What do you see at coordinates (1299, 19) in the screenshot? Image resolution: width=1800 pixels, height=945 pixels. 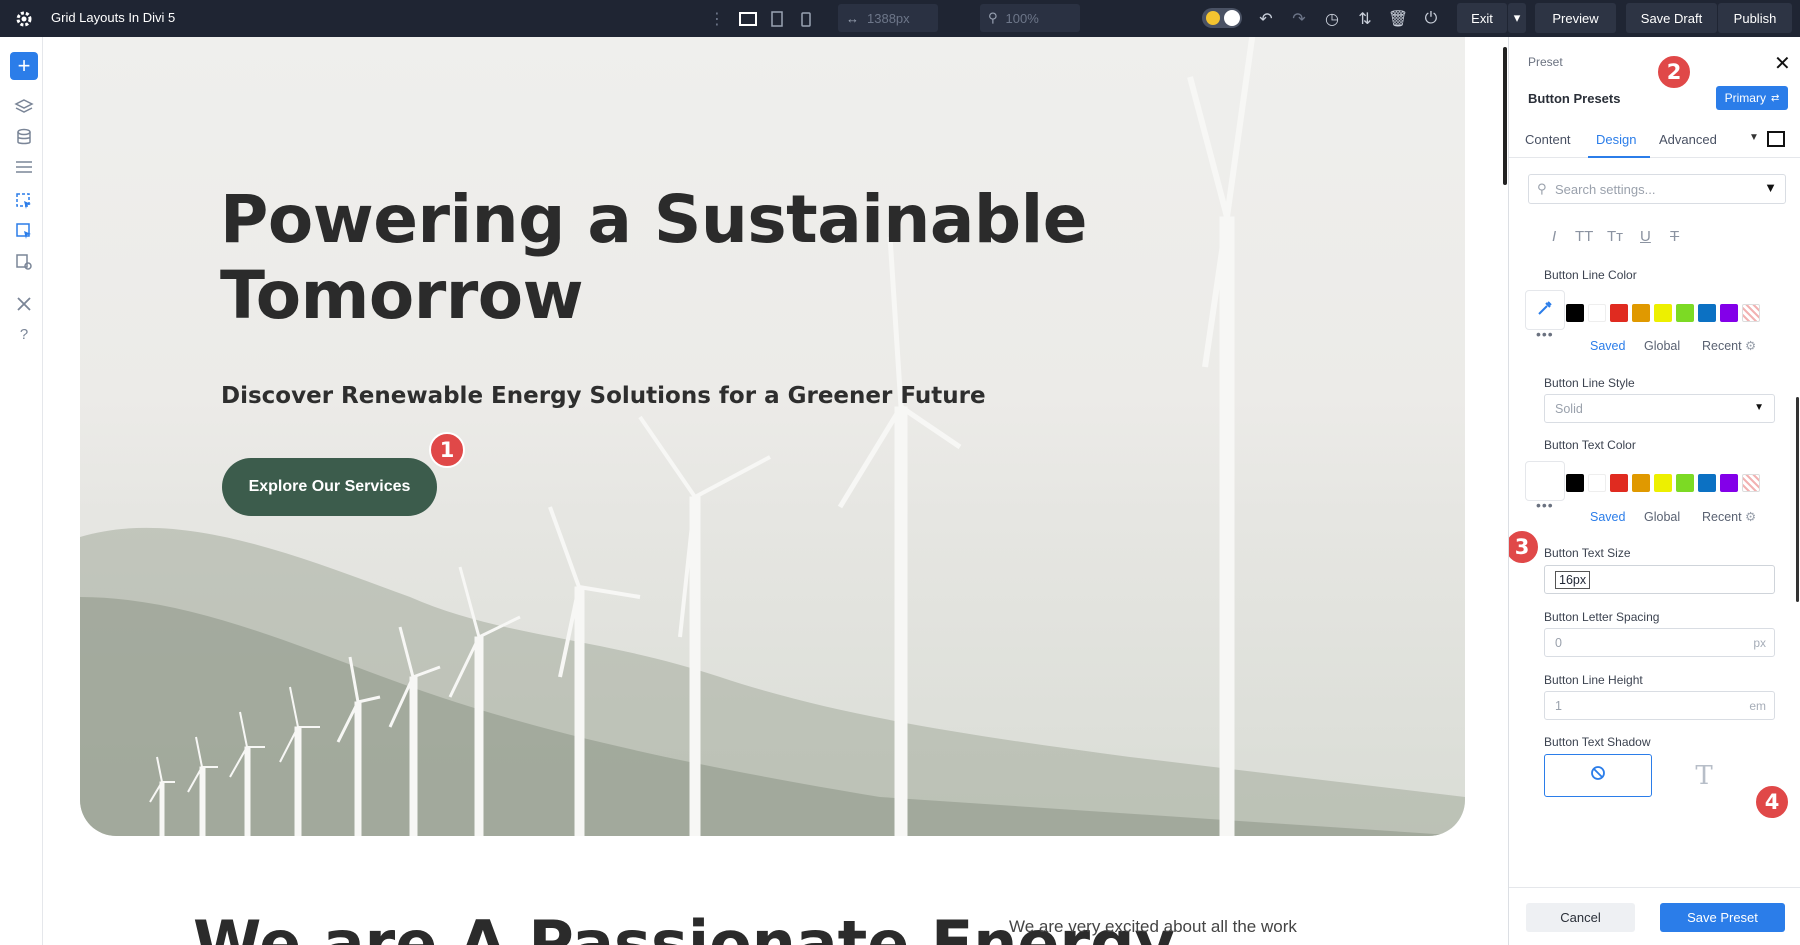 I see `redo-icon: ↷` at bounding box center [1299, 19].